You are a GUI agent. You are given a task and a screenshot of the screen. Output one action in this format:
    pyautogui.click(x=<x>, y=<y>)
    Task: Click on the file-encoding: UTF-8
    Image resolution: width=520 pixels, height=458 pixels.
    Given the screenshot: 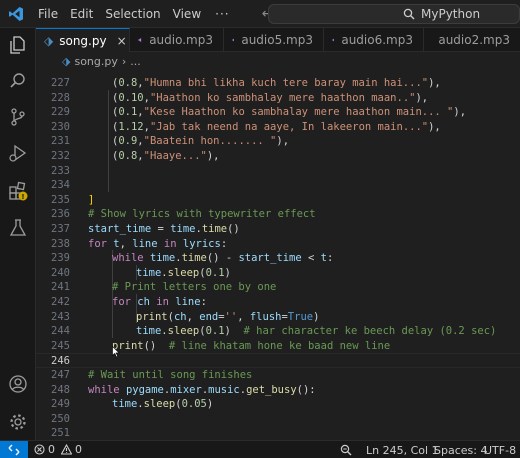 What is the action you would take?
    pyautogui.click(x=499, y=449)
    